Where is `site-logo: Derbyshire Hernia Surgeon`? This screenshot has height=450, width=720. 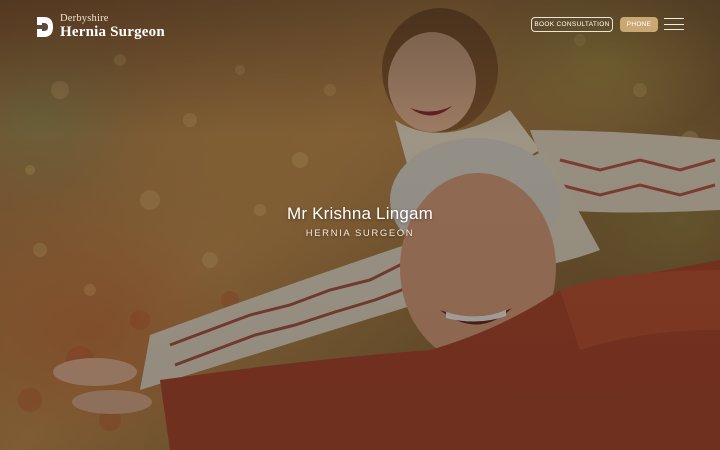 site-logo: Derbyshire Hernia Surgeon is located at coordinates (100, 26).